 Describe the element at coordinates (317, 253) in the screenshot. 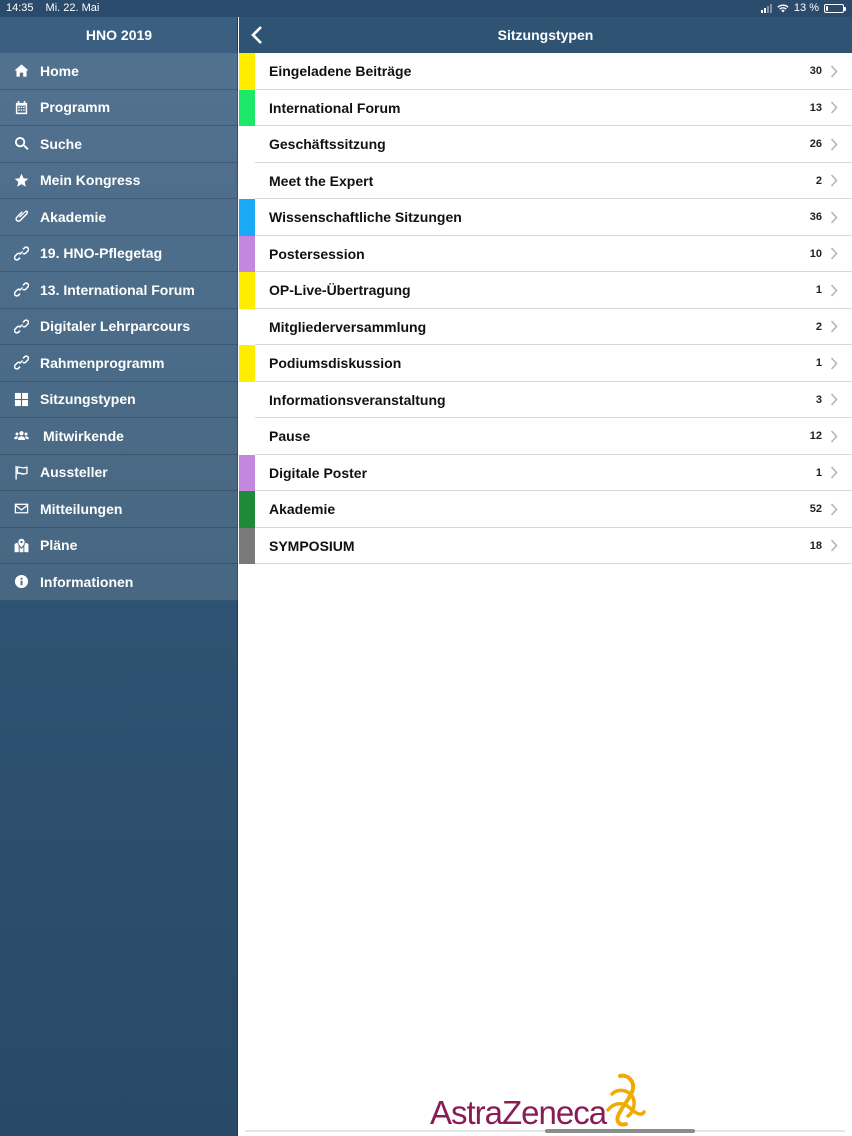

I see `list-item-label: Postersession` at that location.